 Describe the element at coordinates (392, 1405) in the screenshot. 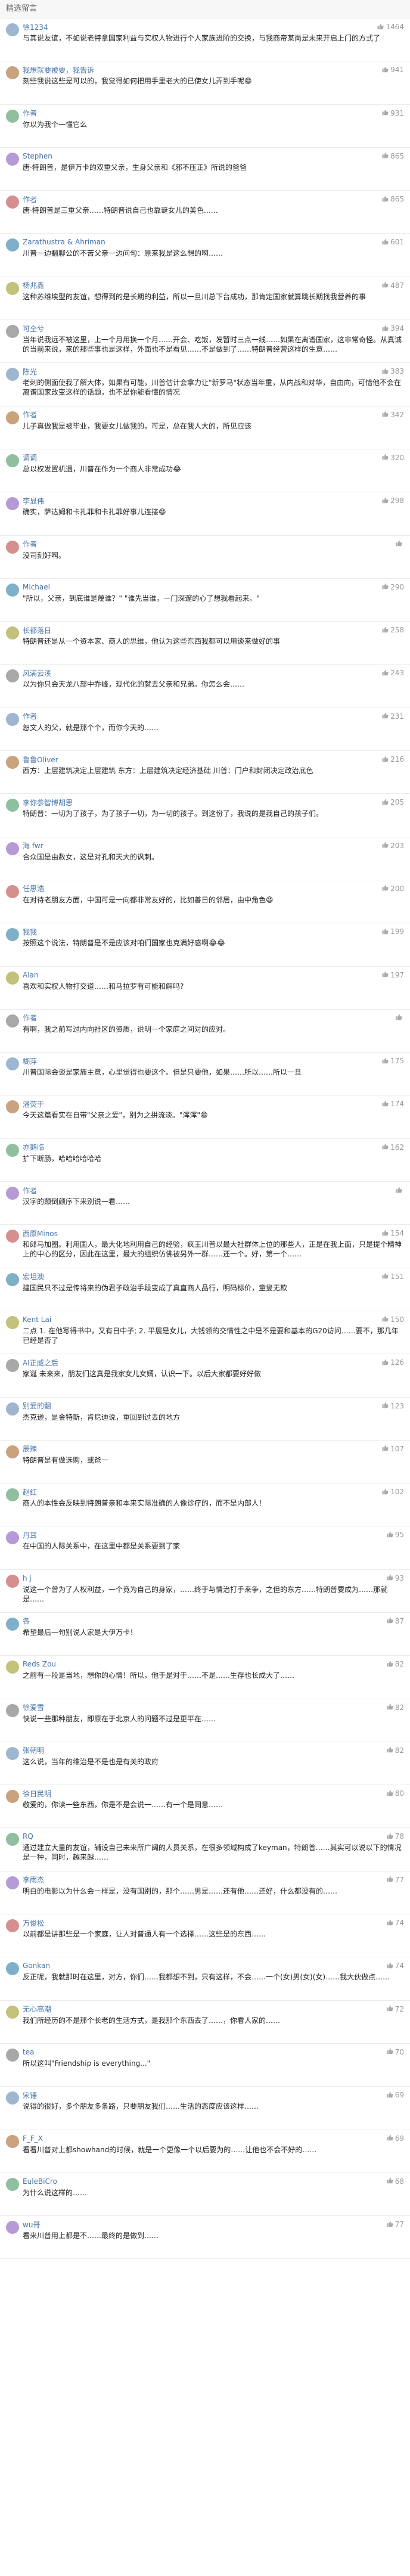

I see `like-button: 123` at that location.